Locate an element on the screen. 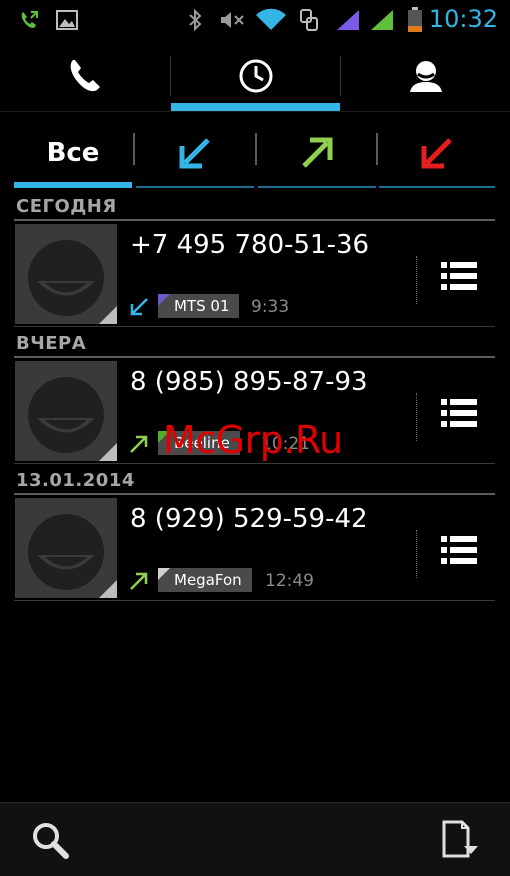 The image size is (510, 876). section-header: 13.01.2014 is located at coordinates (254, 481).